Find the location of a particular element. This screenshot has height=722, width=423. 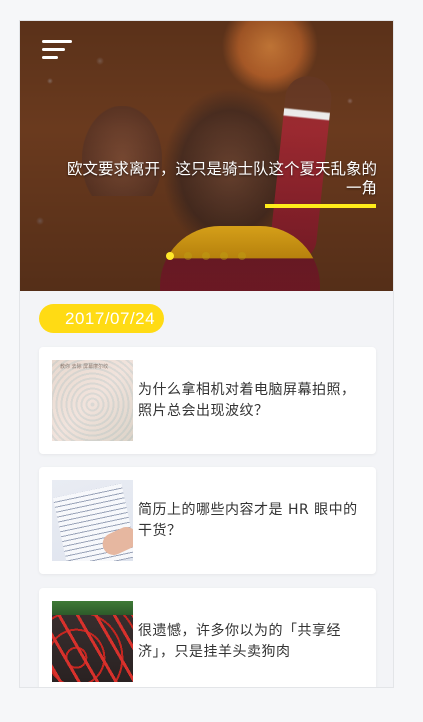

article-thumbnail: 教你 去除 屏幕摩尔纹 is located at coordinates (92, 400).